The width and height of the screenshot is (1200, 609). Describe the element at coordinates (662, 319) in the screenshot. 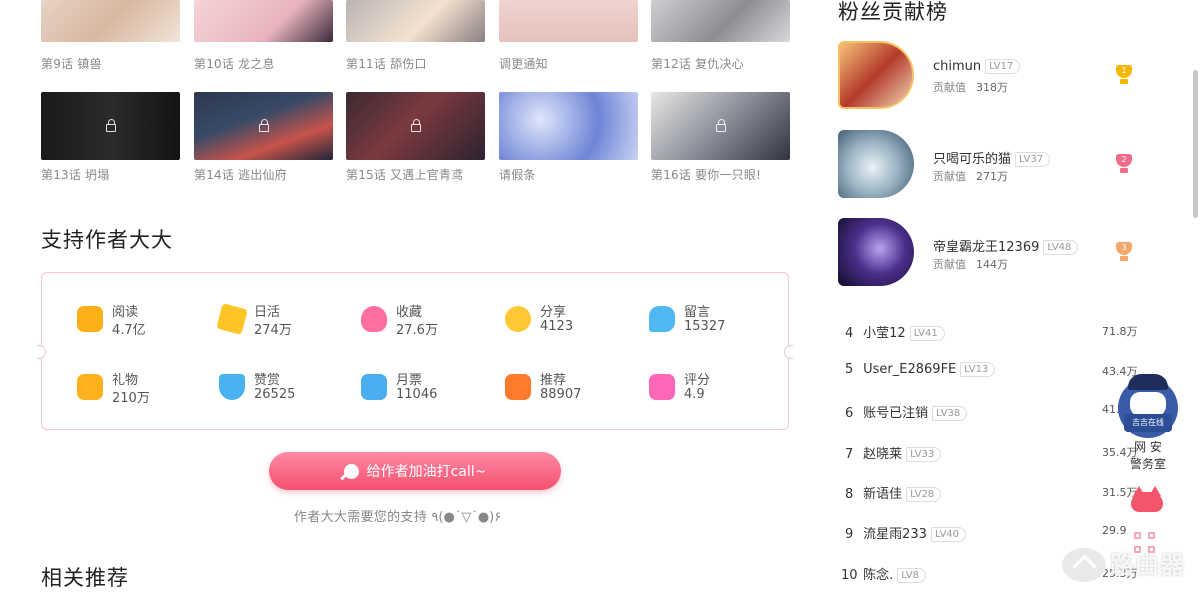

I see `comment-icon` at that location.